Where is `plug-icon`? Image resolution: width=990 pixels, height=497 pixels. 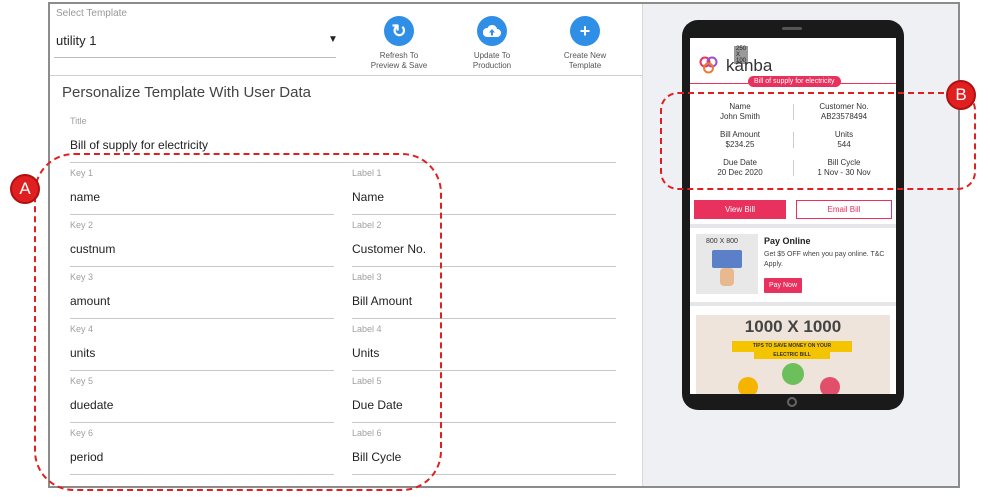 plug-icon is located at coordinates (830, 385).